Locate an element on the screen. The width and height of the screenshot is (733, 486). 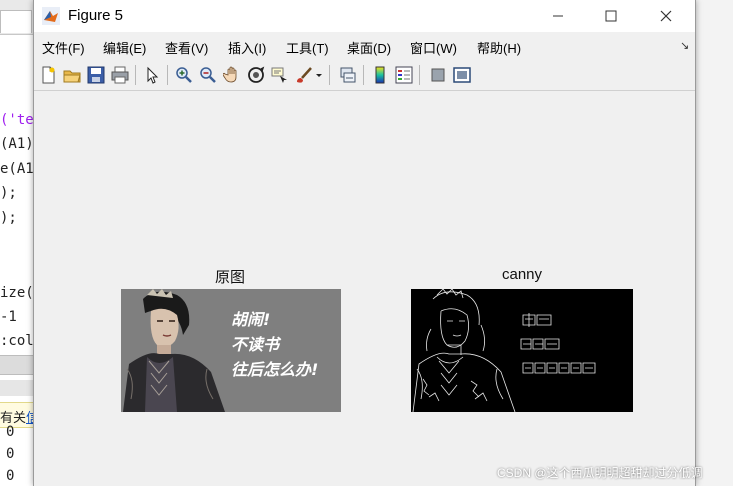
title-bar: Figure 5 is located at coordinates (364, 16).